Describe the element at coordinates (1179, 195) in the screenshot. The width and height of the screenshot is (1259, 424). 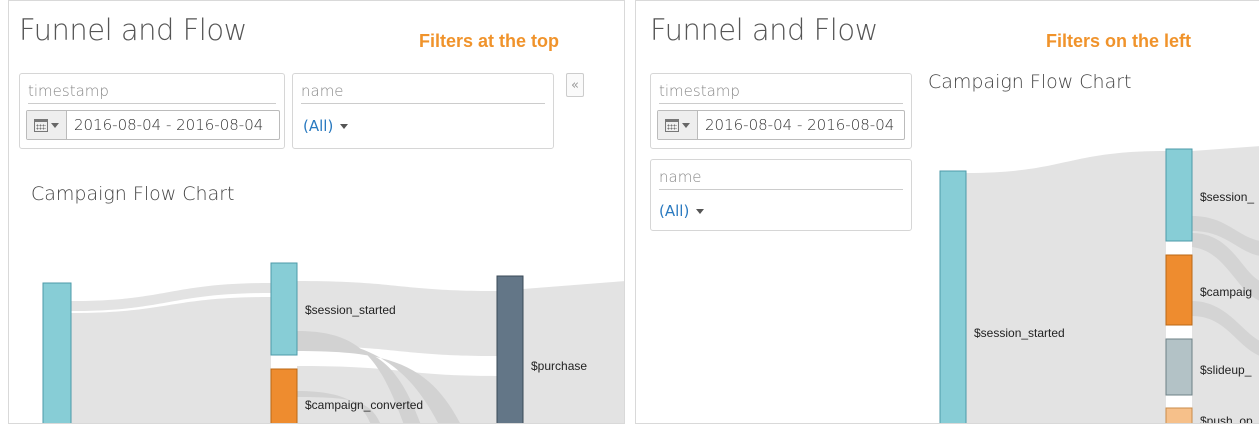
I see `node-session` at that location.